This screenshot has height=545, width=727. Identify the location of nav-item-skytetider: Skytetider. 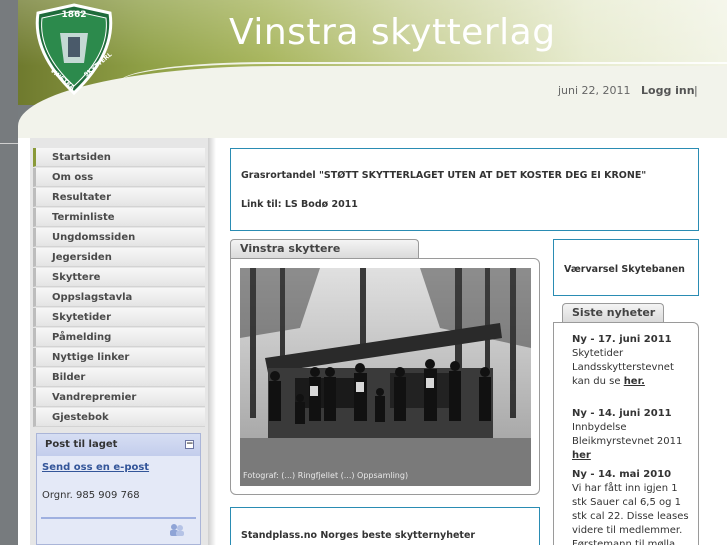
(119, 317).